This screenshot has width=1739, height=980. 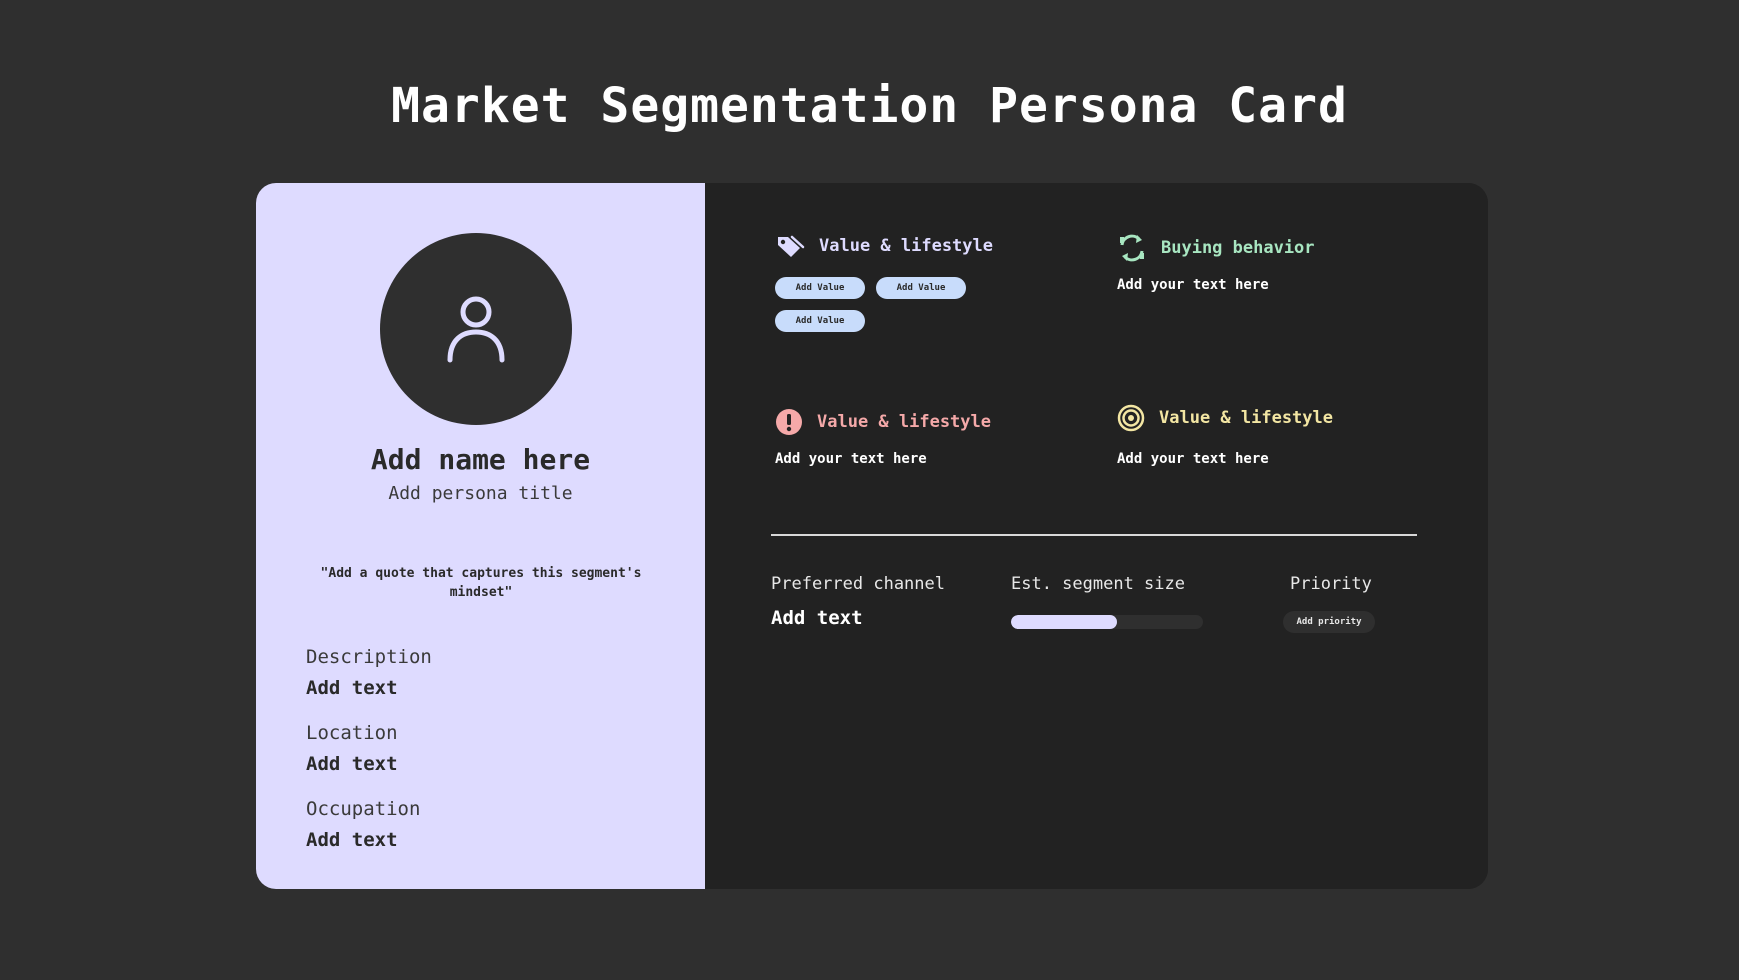 I want to click on segment-size-bar, so click(x=1107, y=622).